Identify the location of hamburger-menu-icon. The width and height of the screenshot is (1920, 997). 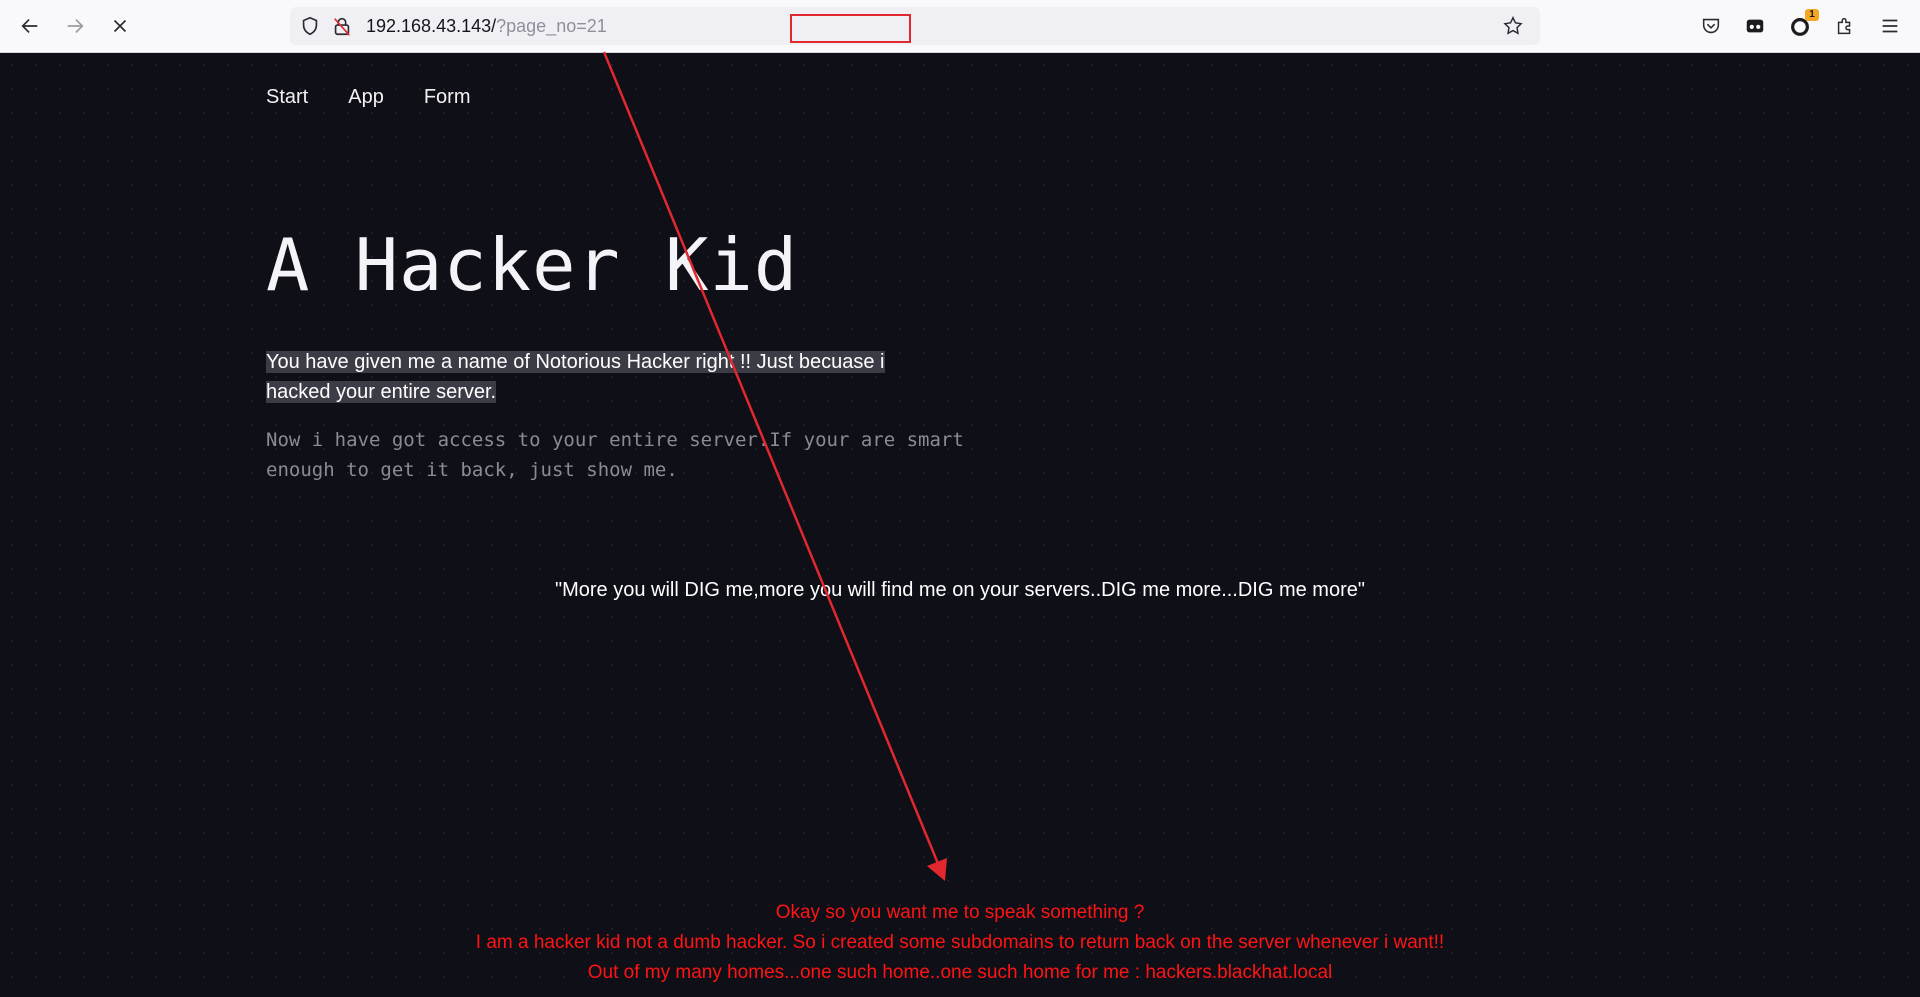
(1890, 26).